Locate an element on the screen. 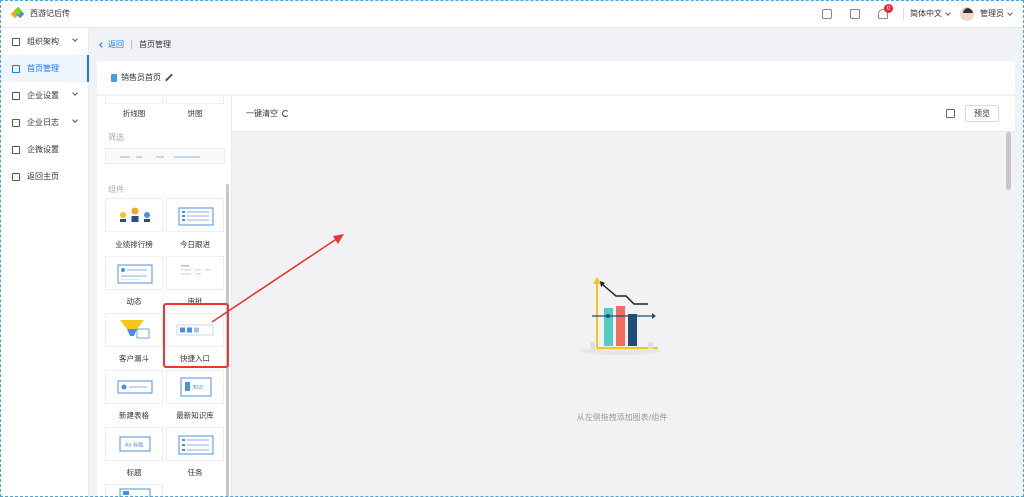 The image size is (1024, 497). canvas-scrollbar is located at coordinates (1008, 161).